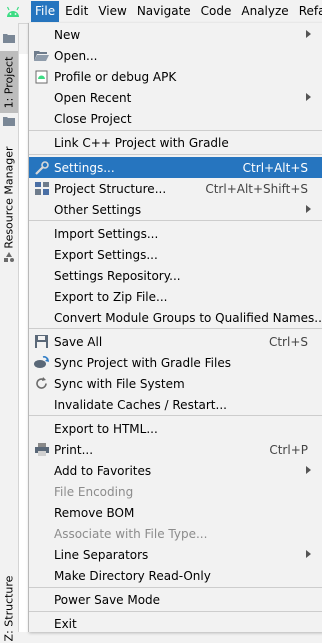  I want to click on menu-view: View, so click(112, 11).